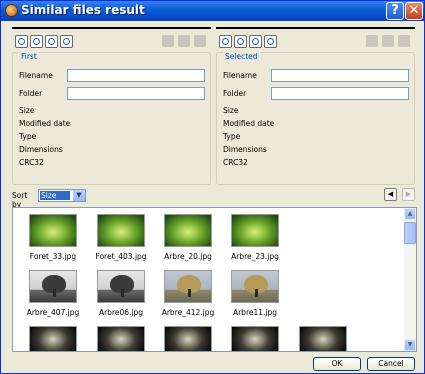 The width and height of the screenshot is (425, 374). I want to click on thumbnail-label: Arbre_407.jpg, so click(53, 312).